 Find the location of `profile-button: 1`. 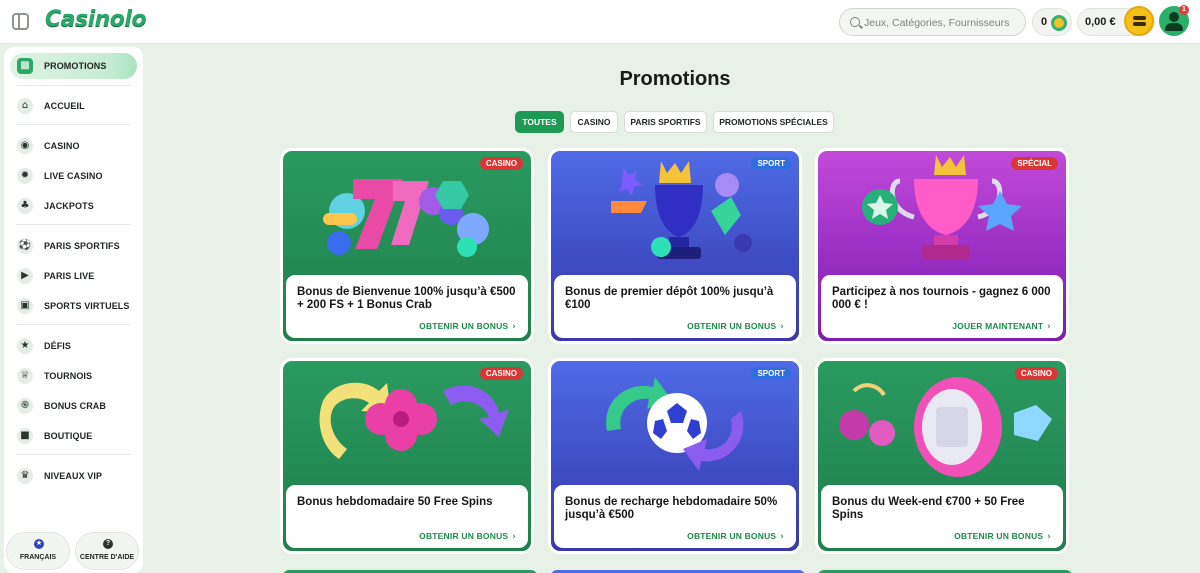

profile-button: 1 is located at coordinates (1174, 20).